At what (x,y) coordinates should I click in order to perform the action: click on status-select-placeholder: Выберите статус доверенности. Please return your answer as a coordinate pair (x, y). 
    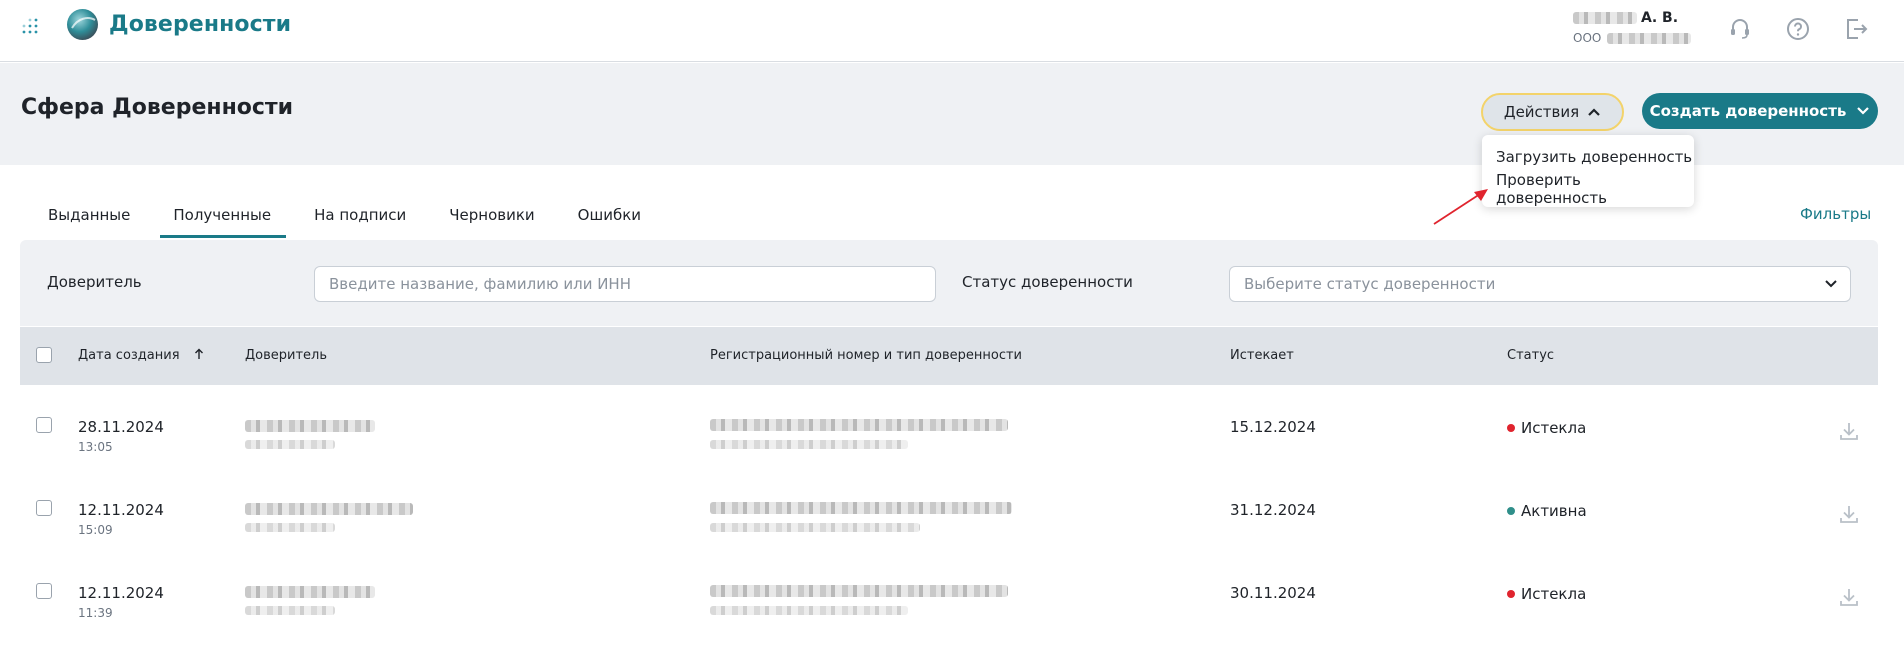
    Looking at the image, I should click on (1370, 284).